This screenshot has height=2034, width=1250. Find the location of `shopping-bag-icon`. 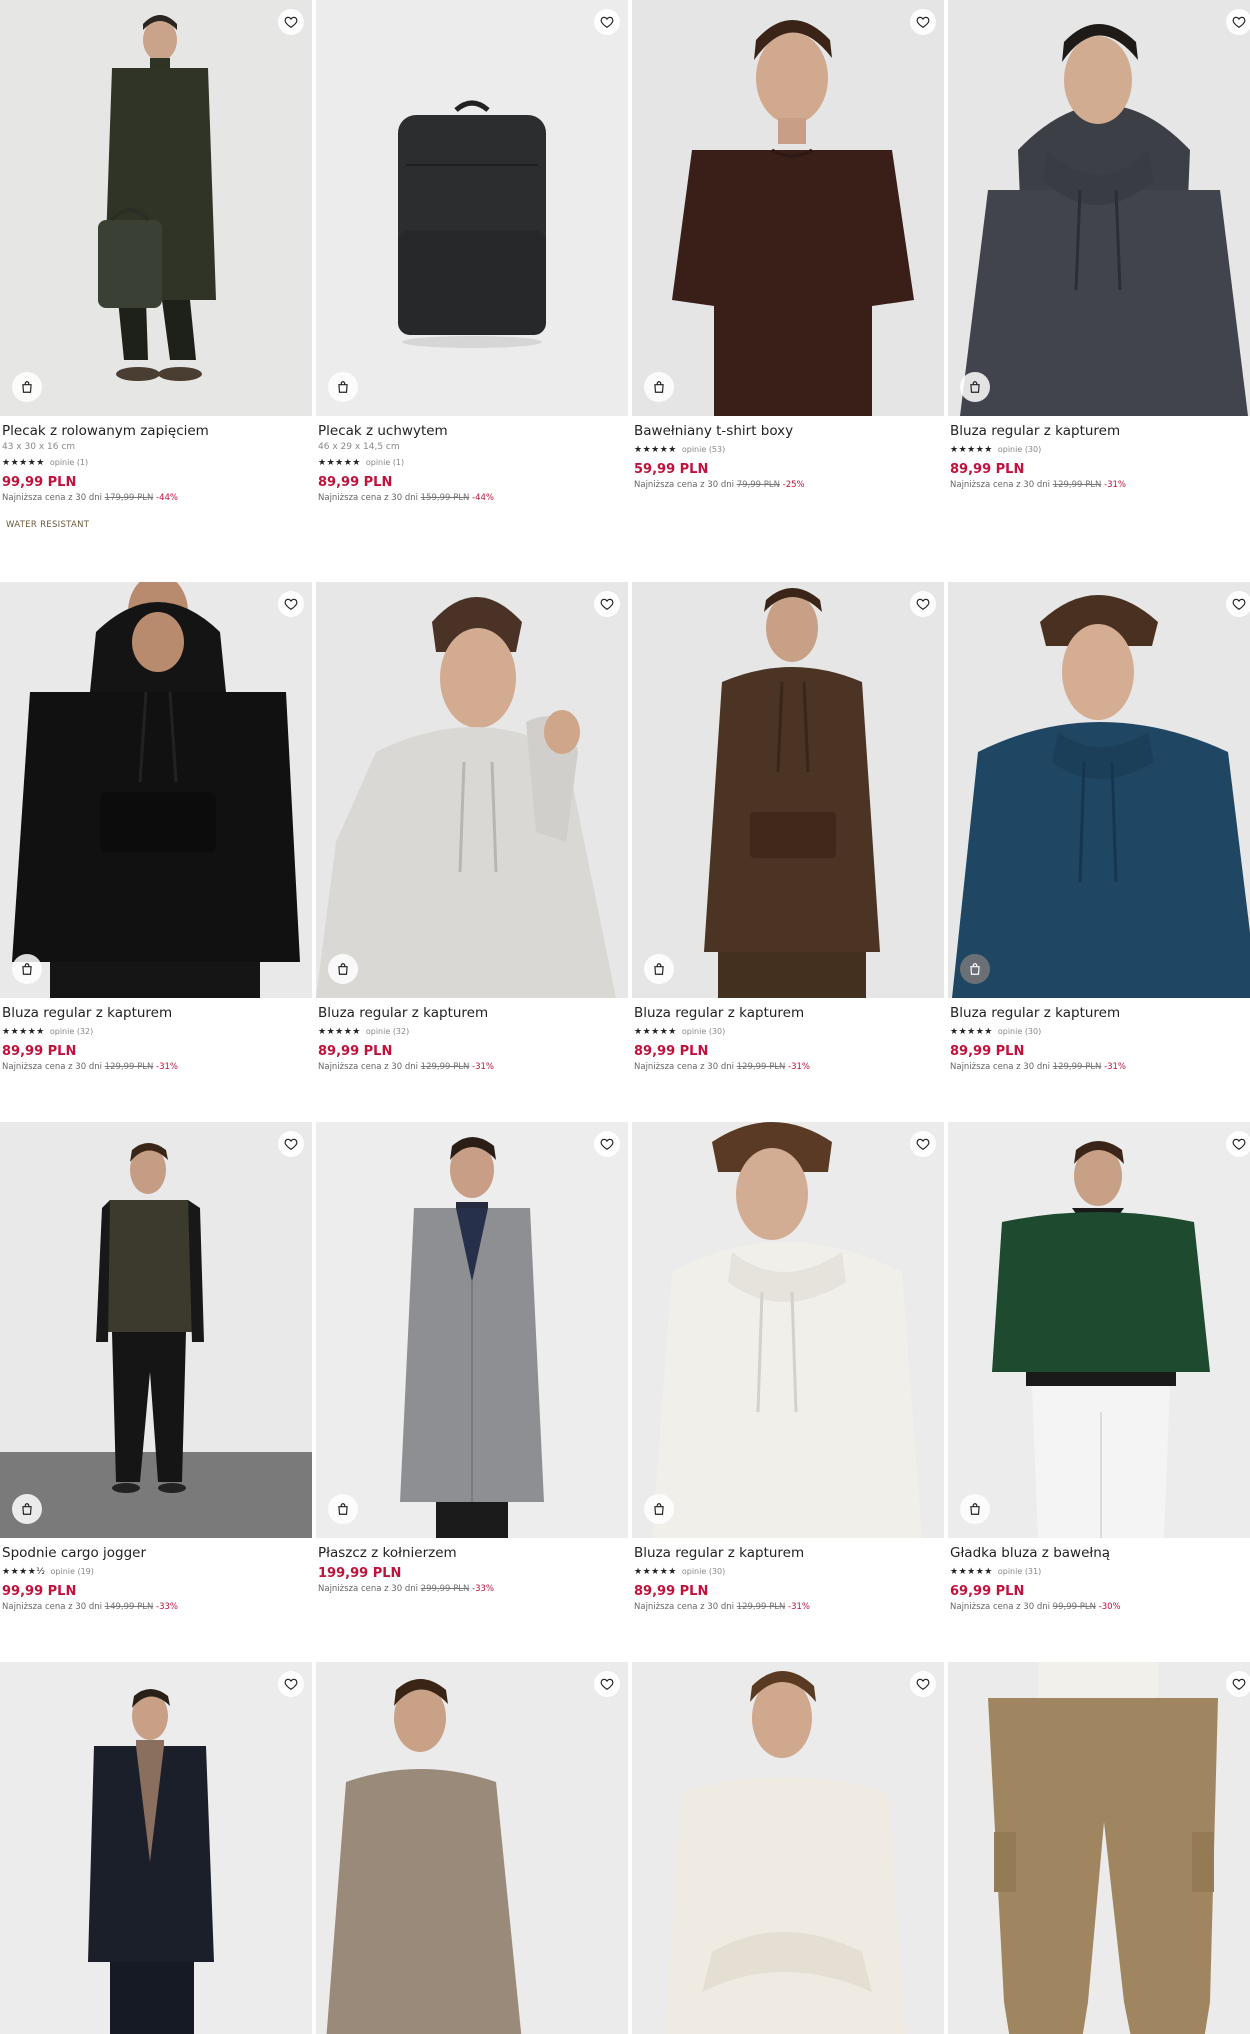

shopping-bag-icon is located at coordinates (659, 969).